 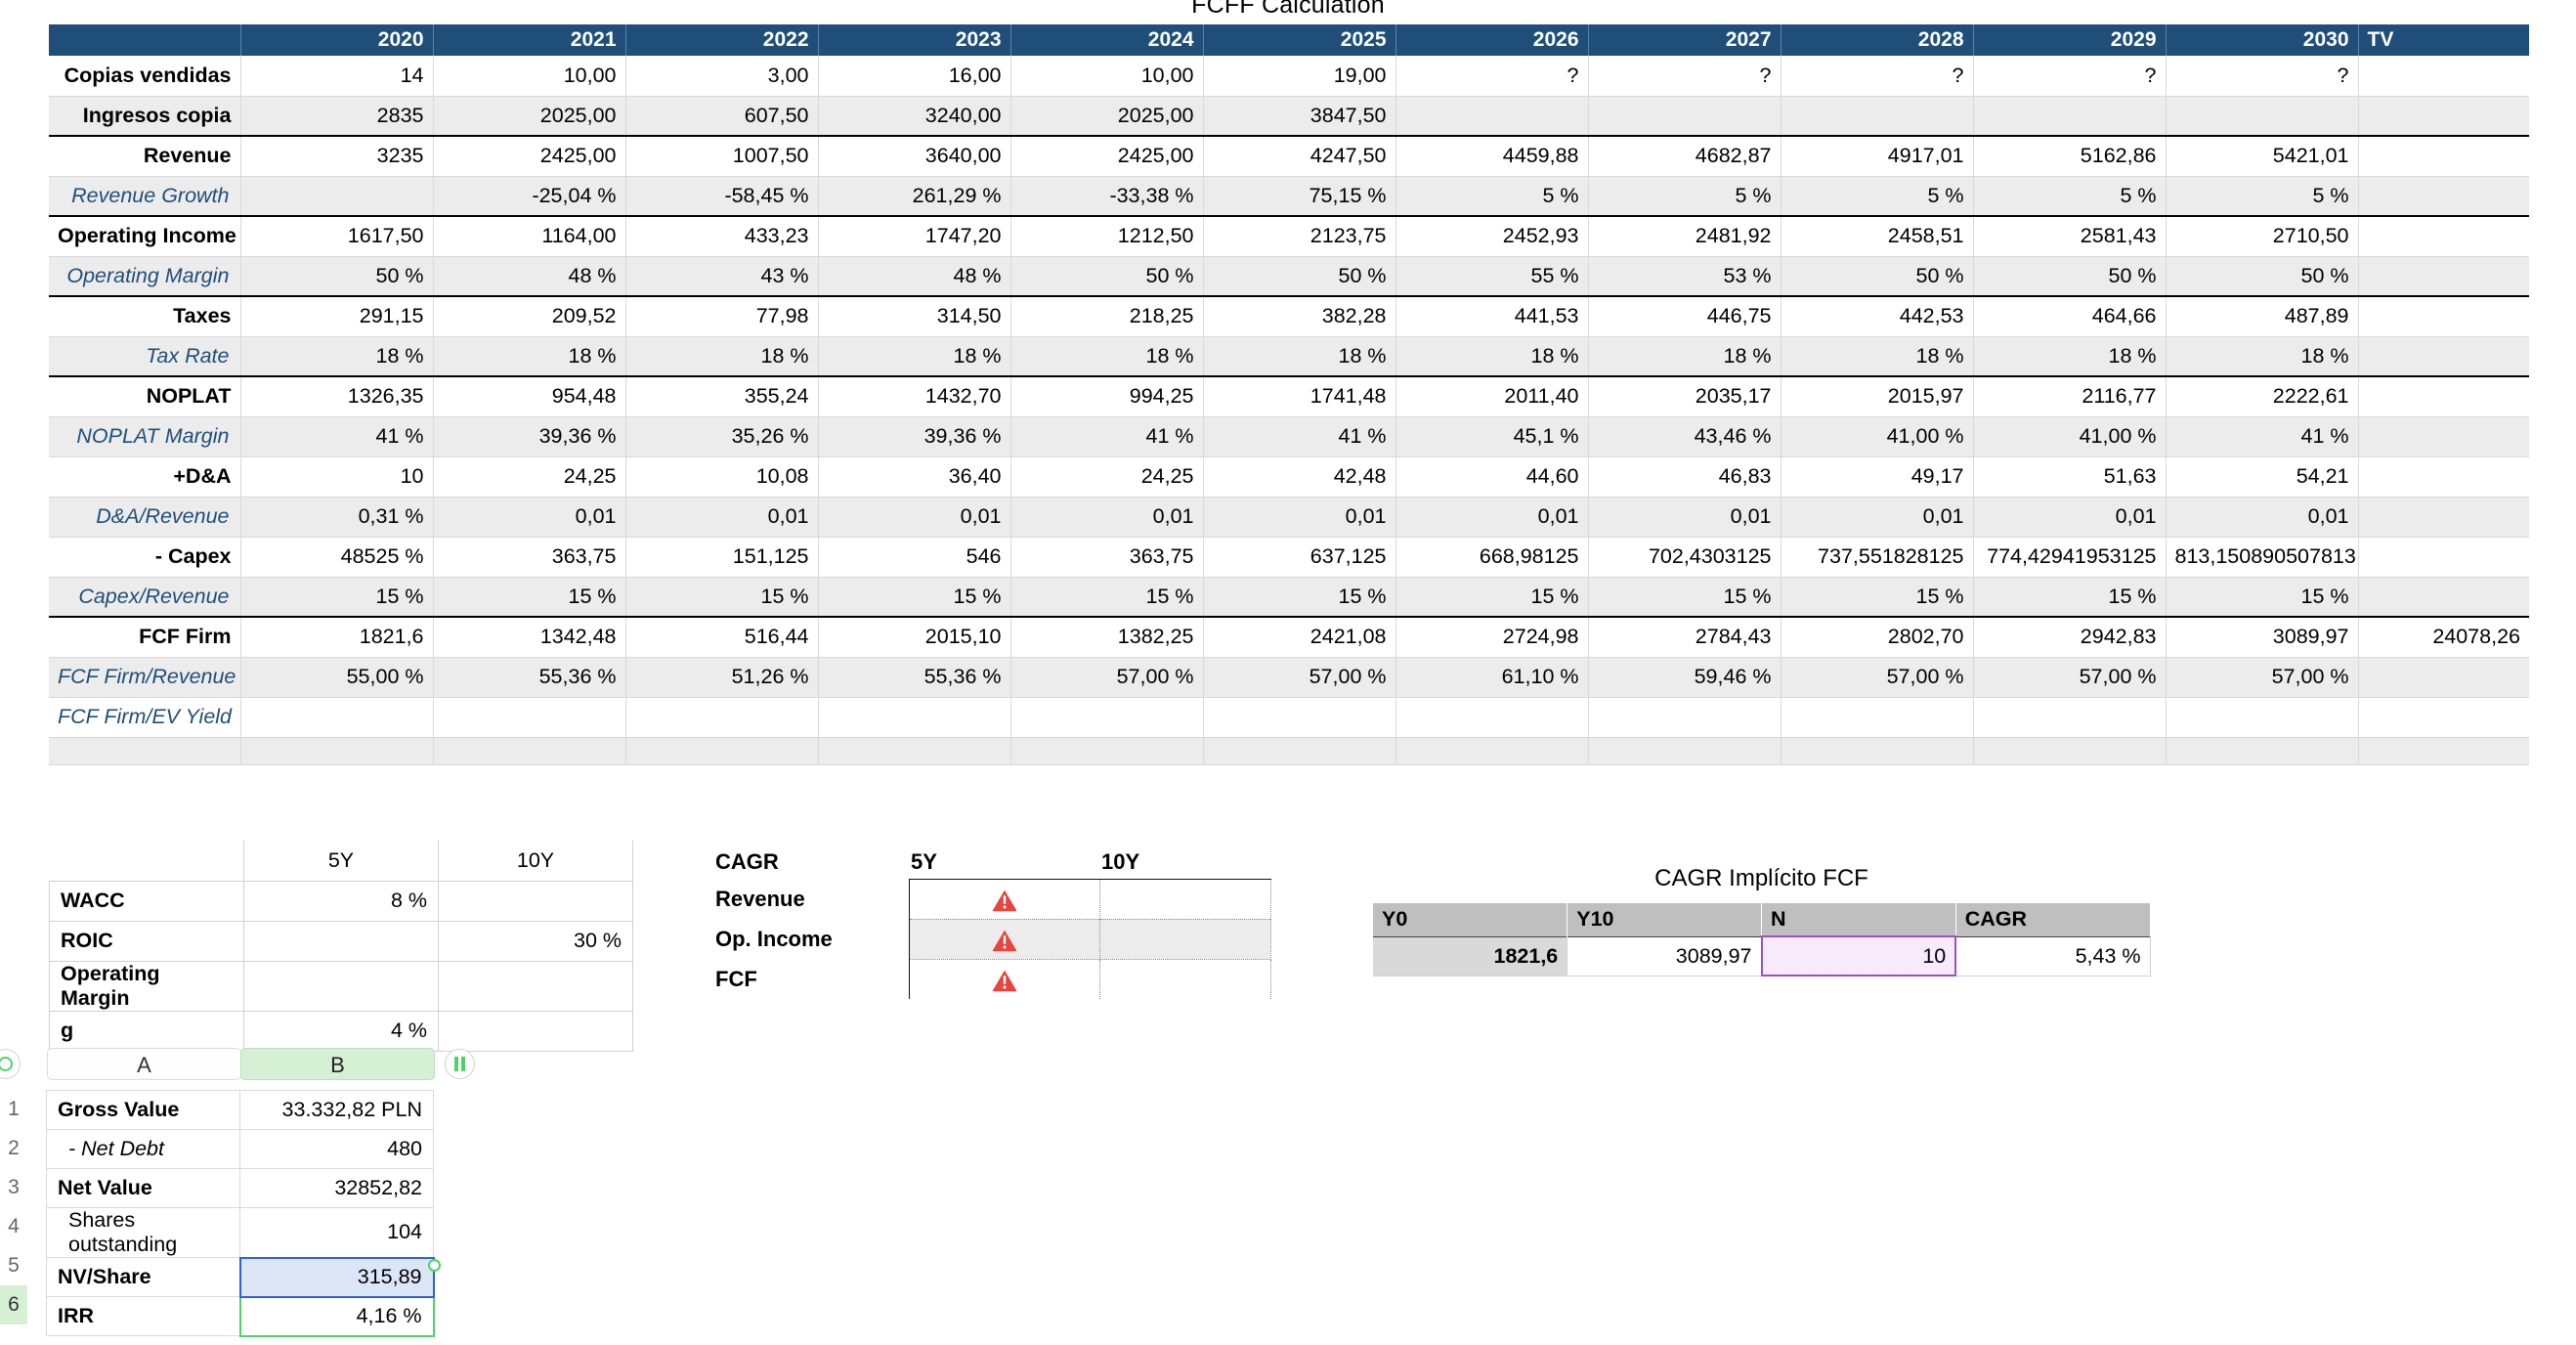 I want to click on fcff-cell: 954,48, so click(x=529, y=396).